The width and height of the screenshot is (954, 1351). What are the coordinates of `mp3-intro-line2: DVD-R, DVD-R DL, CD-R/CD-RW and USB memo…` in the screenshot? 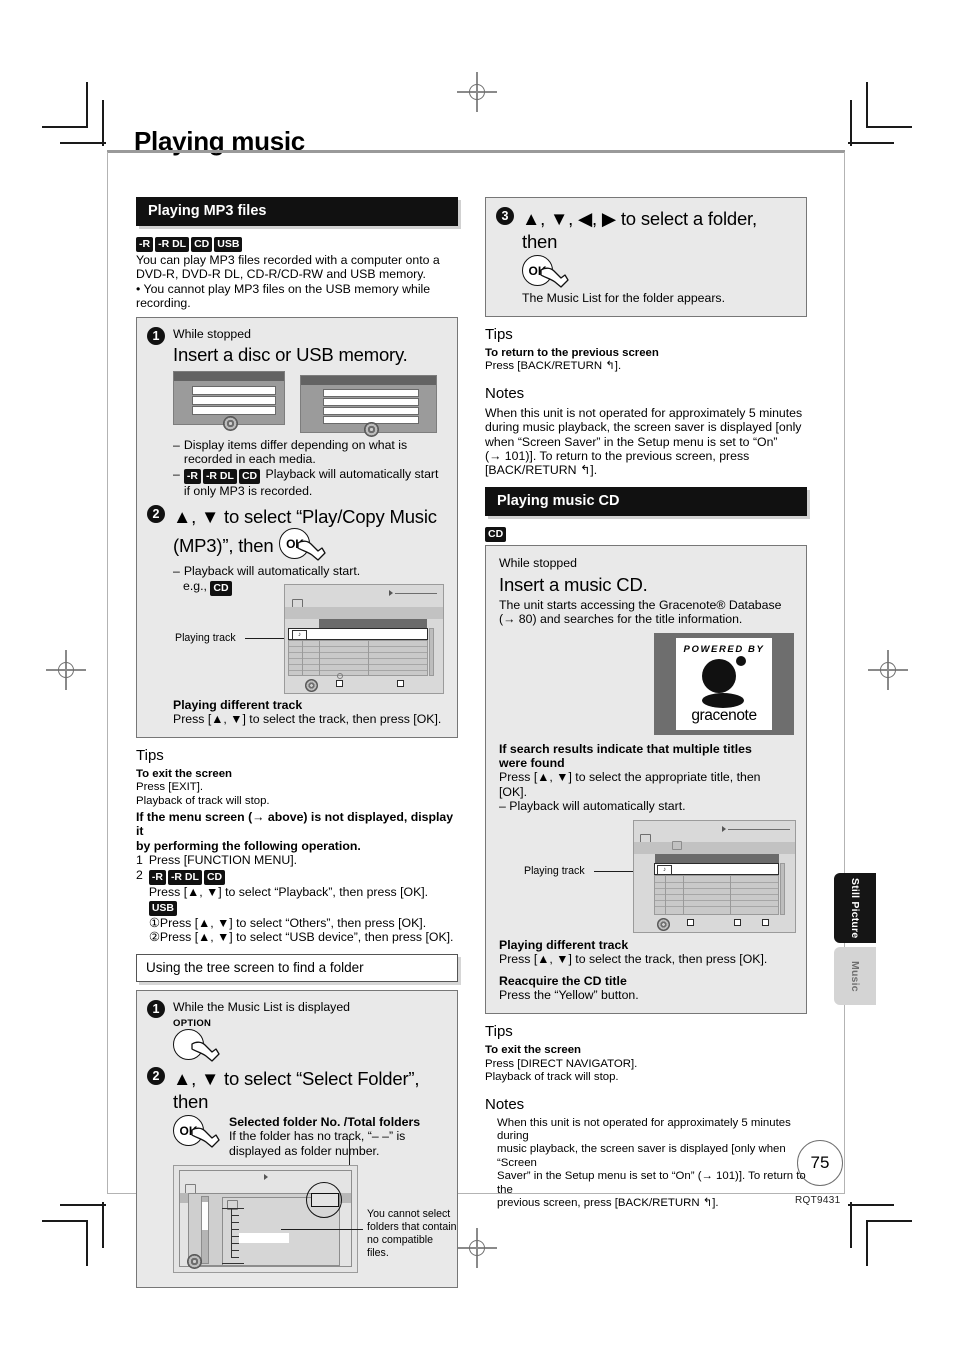 It's located at (281, 274).